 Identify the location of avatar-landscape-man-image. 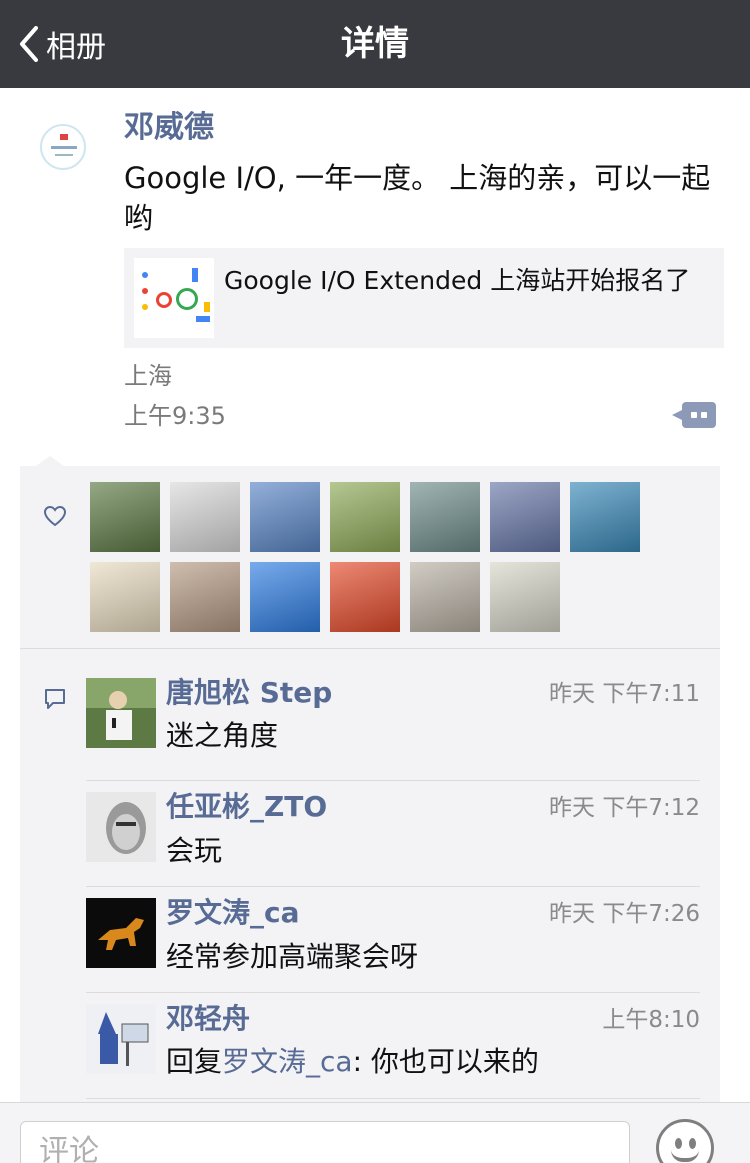
(121, 713).